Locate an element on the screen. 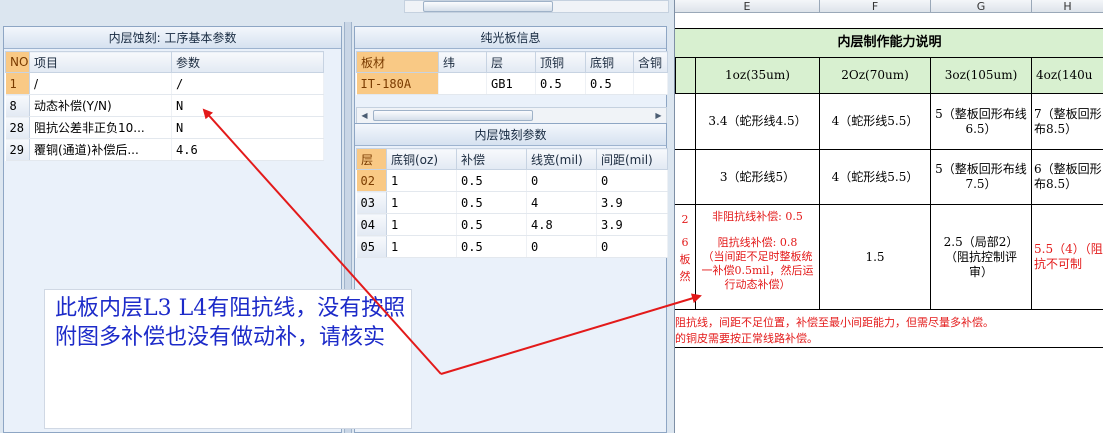 The image size is (1103, 433). arrow-to-dynamic-comp is located at coordinates (322, 241).